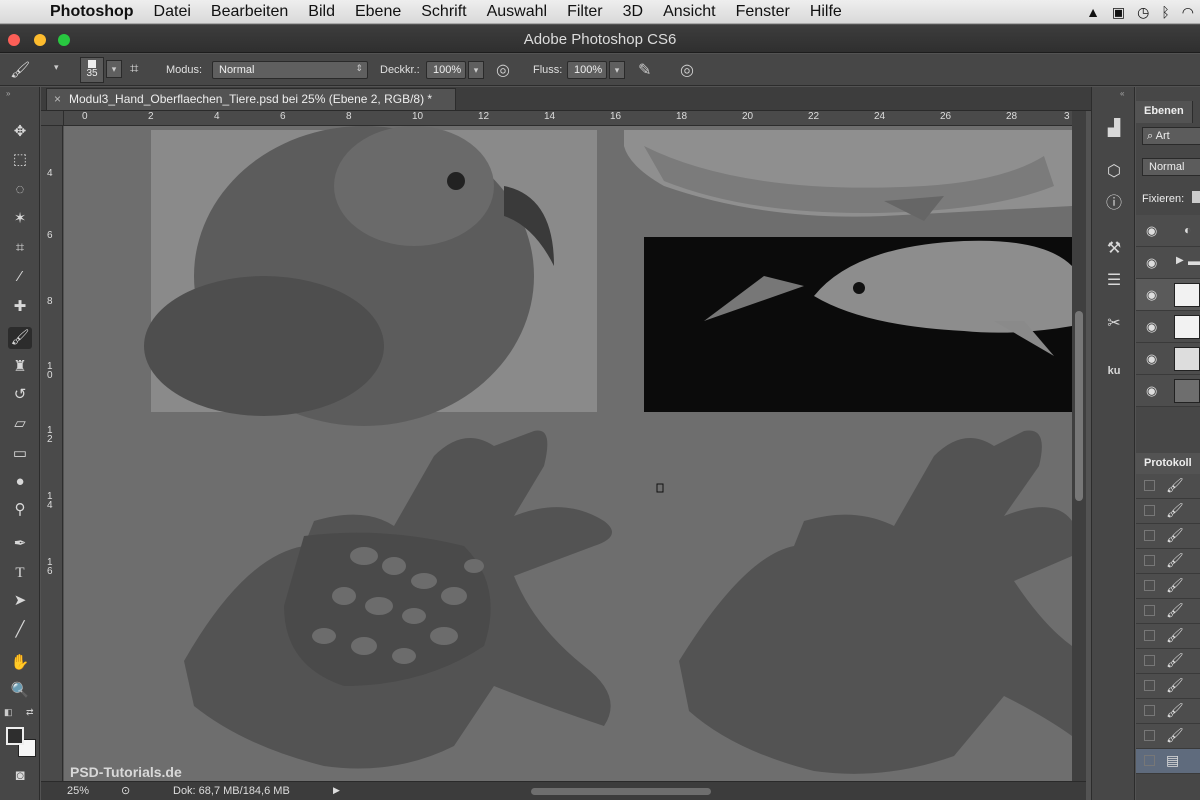 Image resolution: width=1200 pixels, height=800 pixels. What do you see at coordinates (476, 70) in the screenshot?
I see `opacity-slider-button: ▾` at bounding box center [476, 70].